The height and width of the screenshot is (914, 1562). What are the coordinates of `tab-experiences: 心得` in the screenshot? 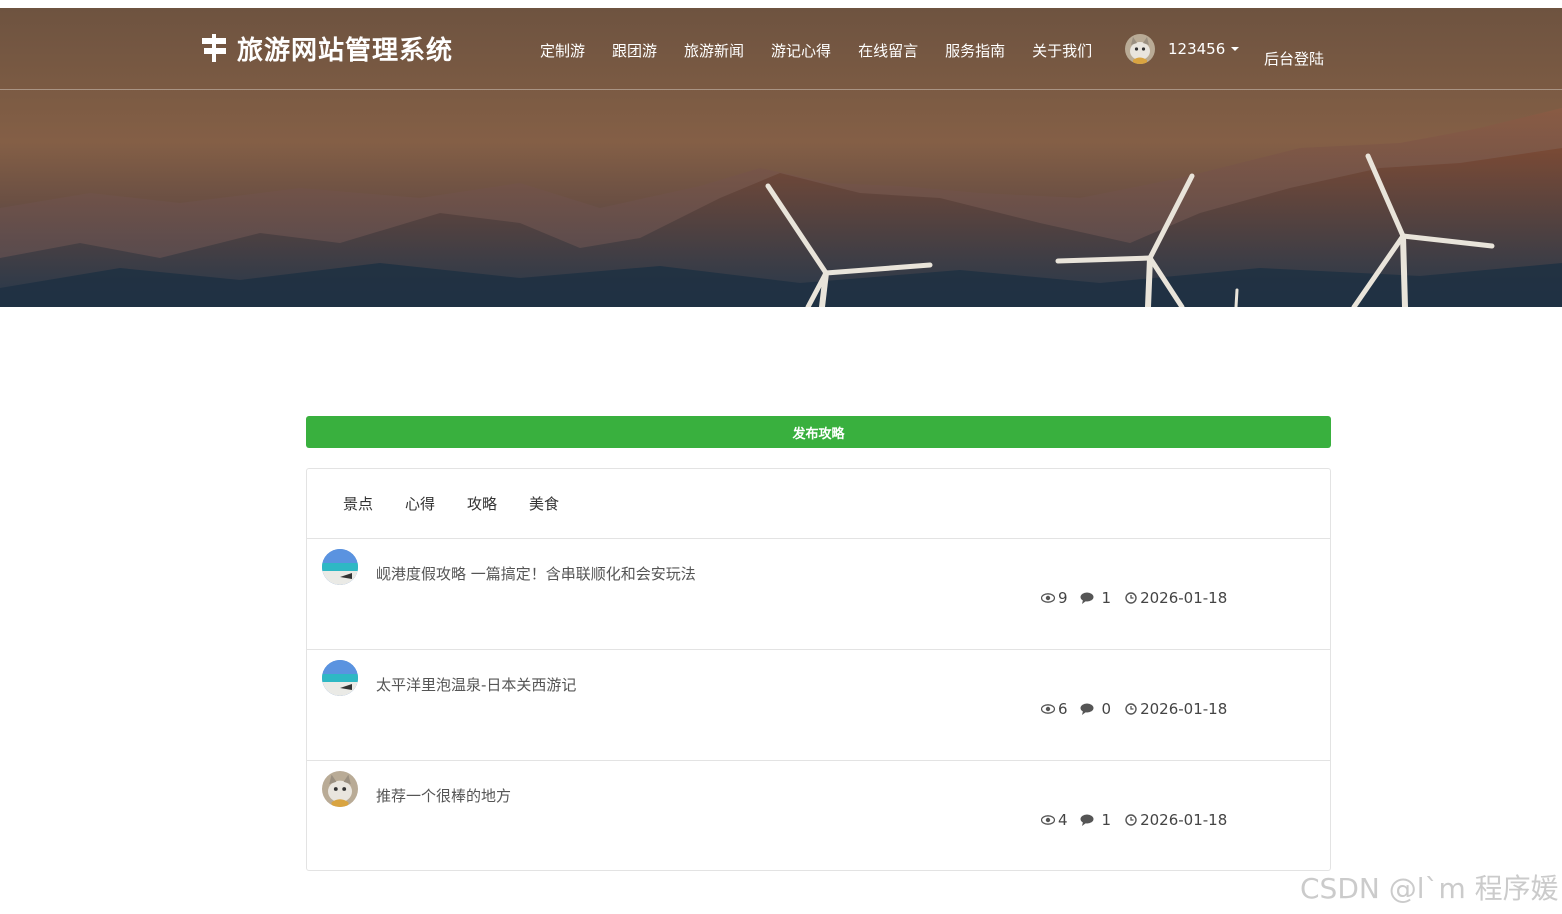 It's located at (420, 503).